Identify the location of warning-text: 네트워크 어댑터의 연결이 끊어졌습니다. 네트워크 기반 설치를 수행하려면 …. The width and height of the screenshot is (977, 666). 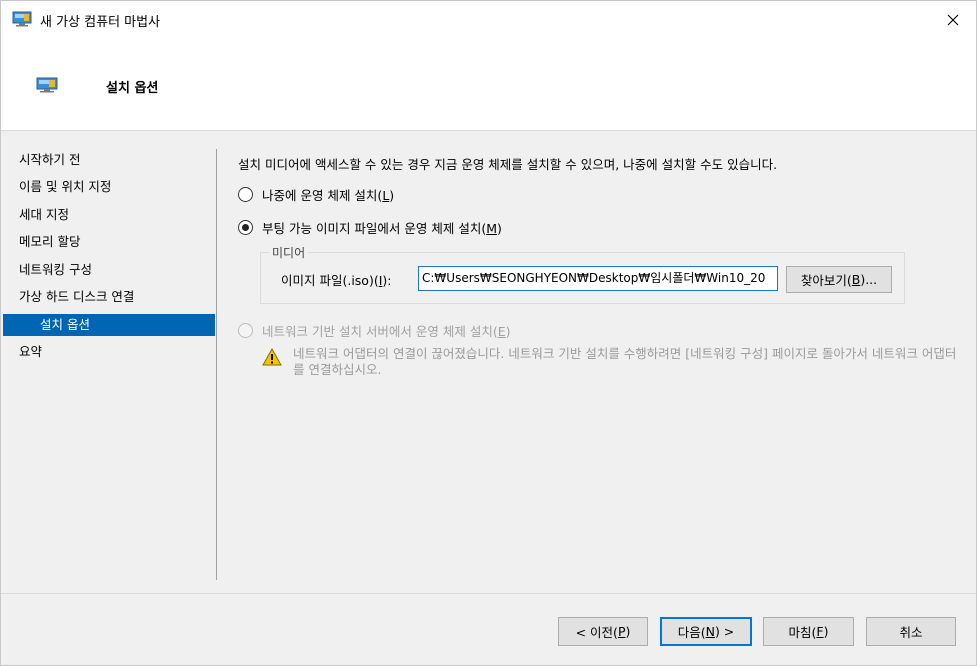
(625, 361).